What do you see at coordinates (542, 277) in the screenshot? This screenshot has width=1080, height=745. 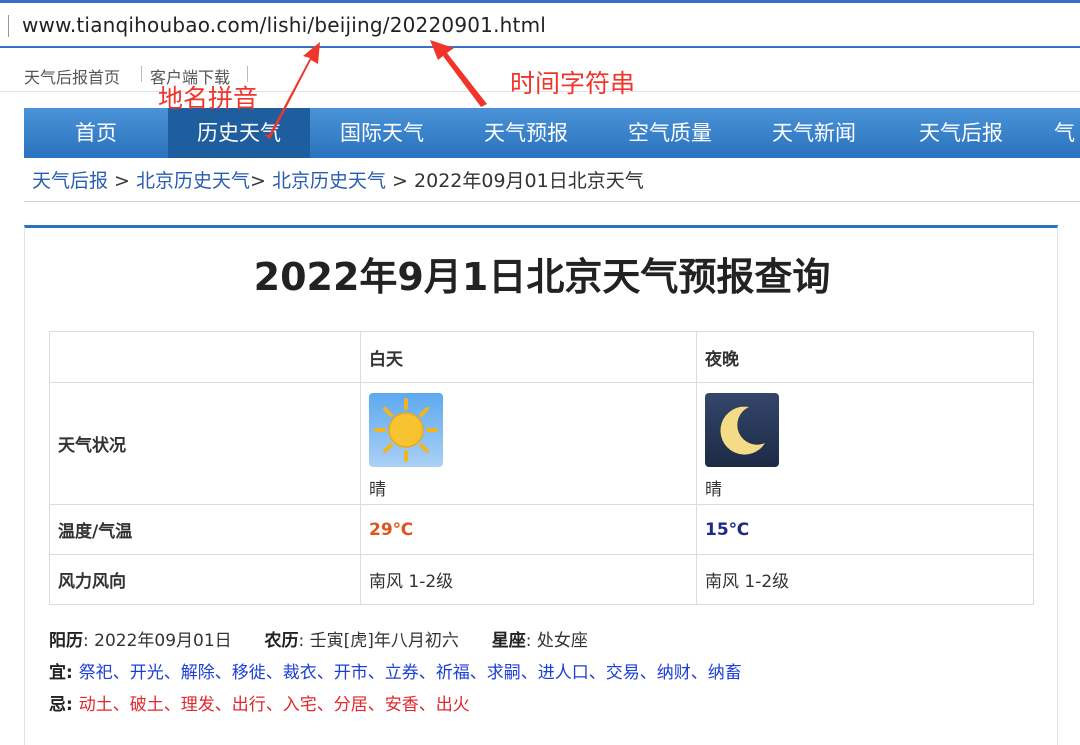 I see `page-title: 2022年9月1日北京天气预报查询` at bounding box center [542, 277].